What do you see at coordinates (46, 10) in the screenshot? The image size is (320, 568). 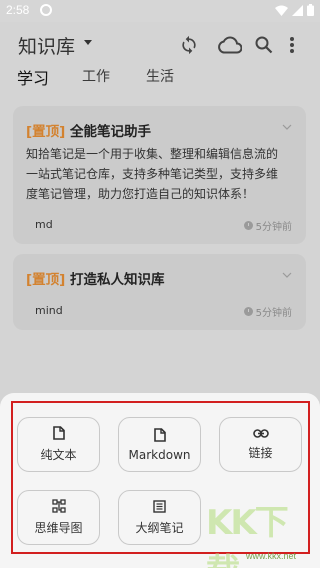 I see `settings-status-icon` at bounding box center [46, 10].